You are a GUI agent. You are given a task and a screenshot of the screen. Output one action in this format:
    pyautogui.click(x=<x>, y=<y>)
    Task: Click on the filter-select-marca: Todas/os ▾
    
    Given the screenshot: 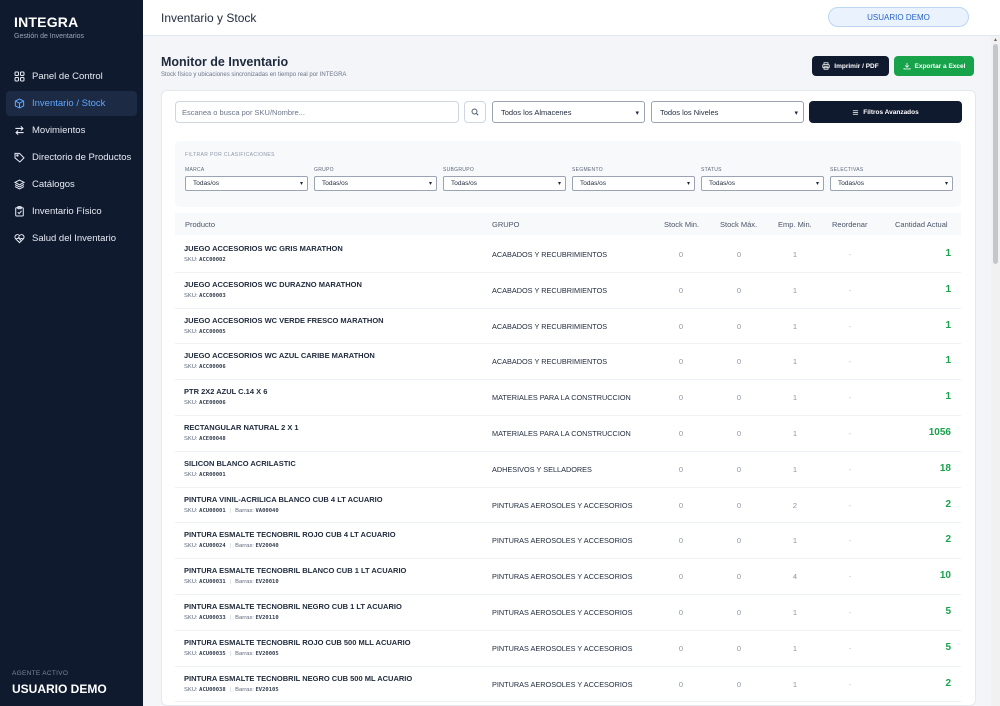 What is the action you would take?
    pyautogui.click(x=246, y=183)
    